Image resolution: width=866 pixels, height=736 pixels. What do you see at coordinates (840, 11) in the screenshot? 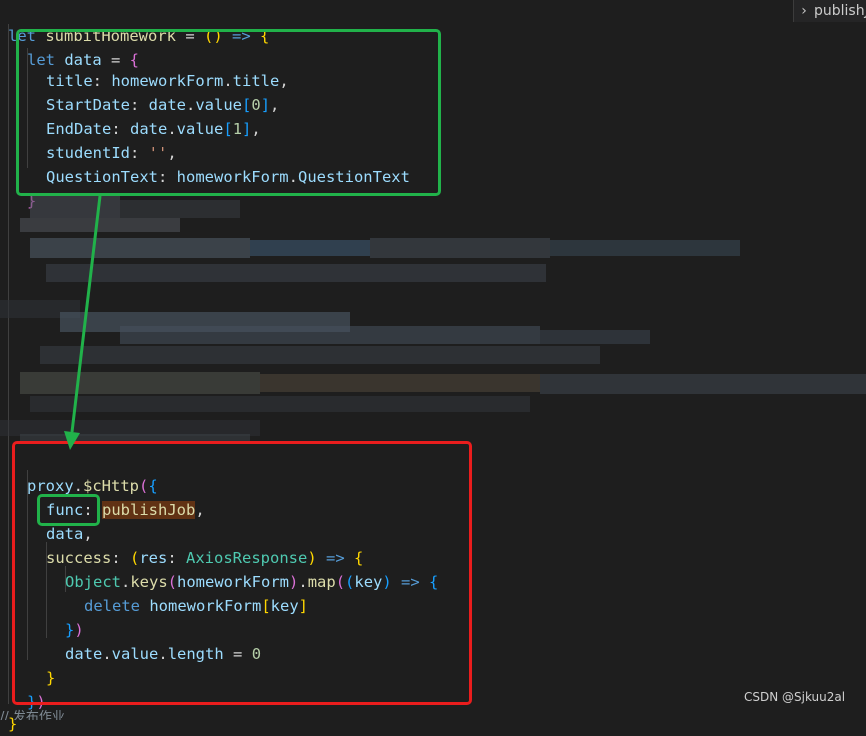
I see `breadcrumb-item: publishJob` at bounding box center [840, 11].